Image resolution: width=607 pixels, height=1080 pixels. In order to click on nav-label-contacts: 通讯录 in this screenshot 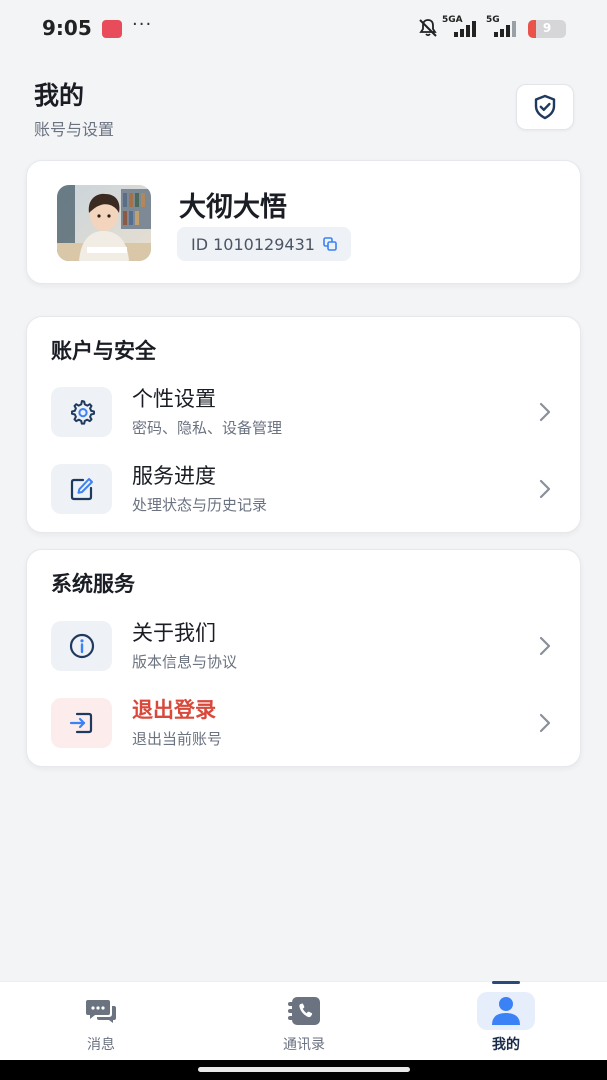, I will do `click(304, 1045)`.